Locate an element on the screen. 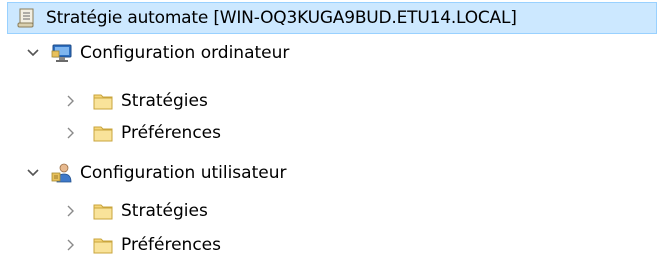 The width and height of the screenshot is (664, 263). policy-scroll-icon is located at coordinates (27, 18).